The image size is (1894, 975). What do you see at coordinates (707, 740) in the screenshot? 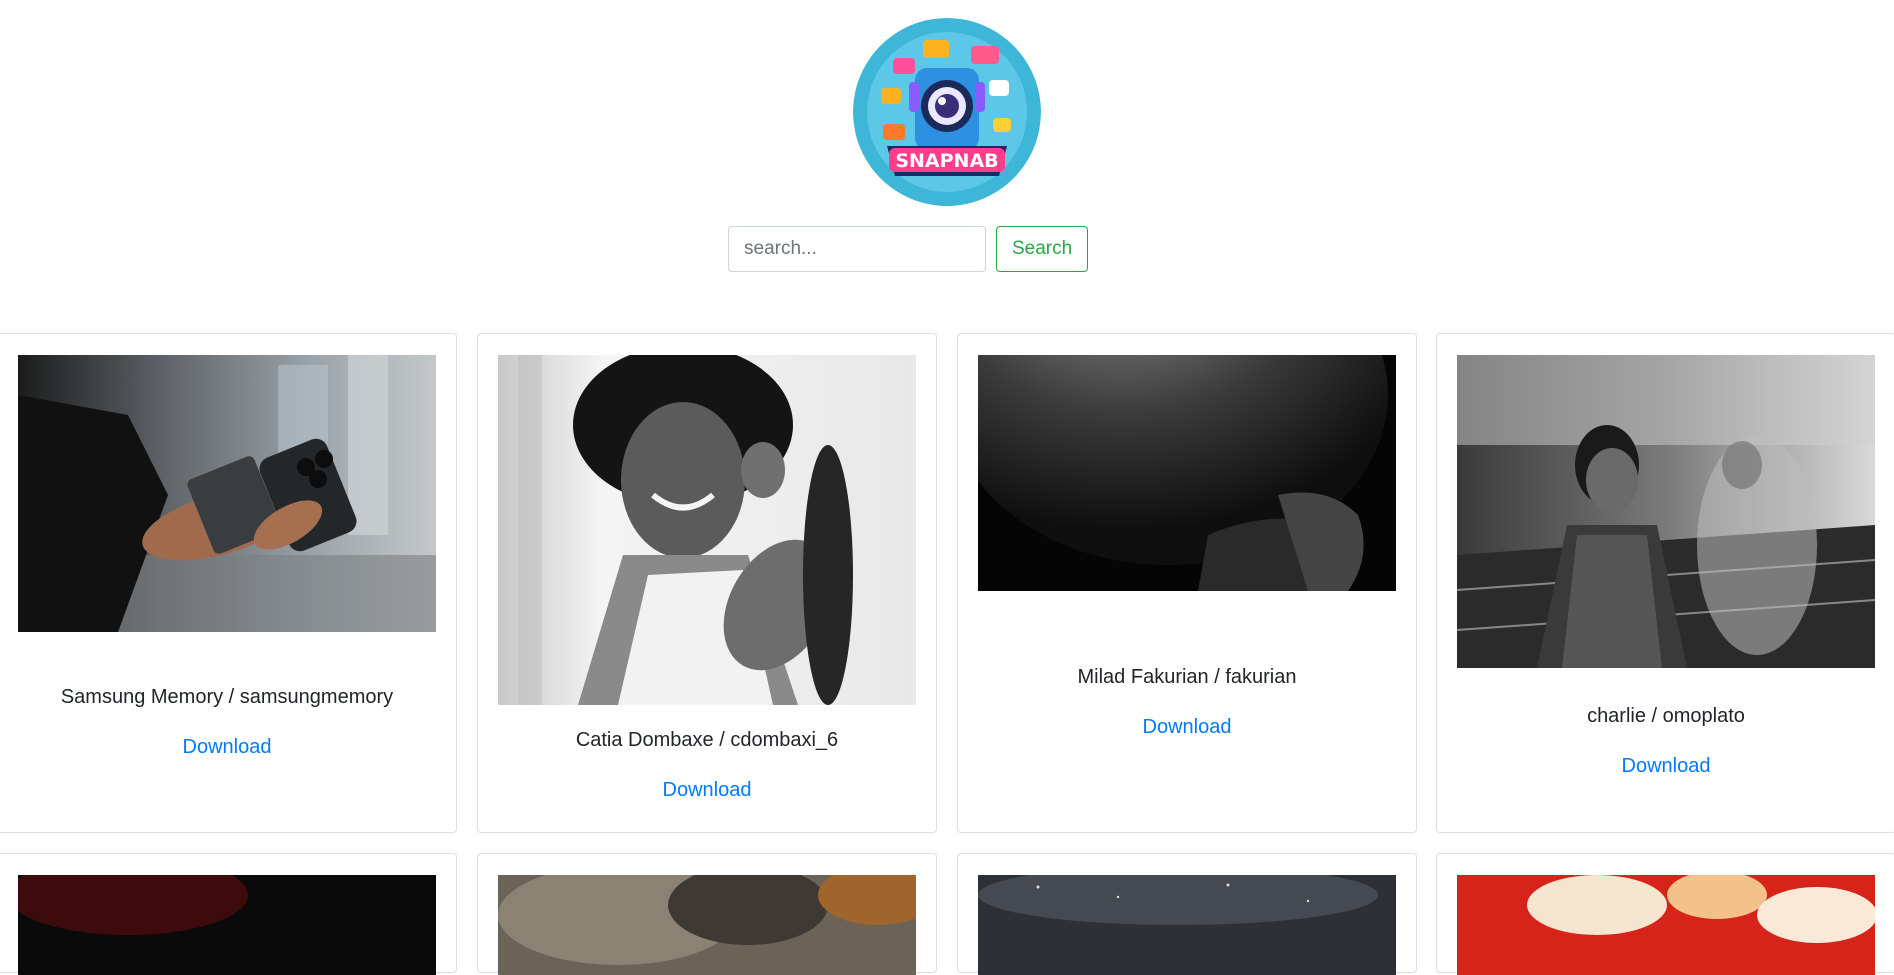
I see `photo-author: Catia Dombaxe / cdombaxi_6` at bounding box center [707, 740].